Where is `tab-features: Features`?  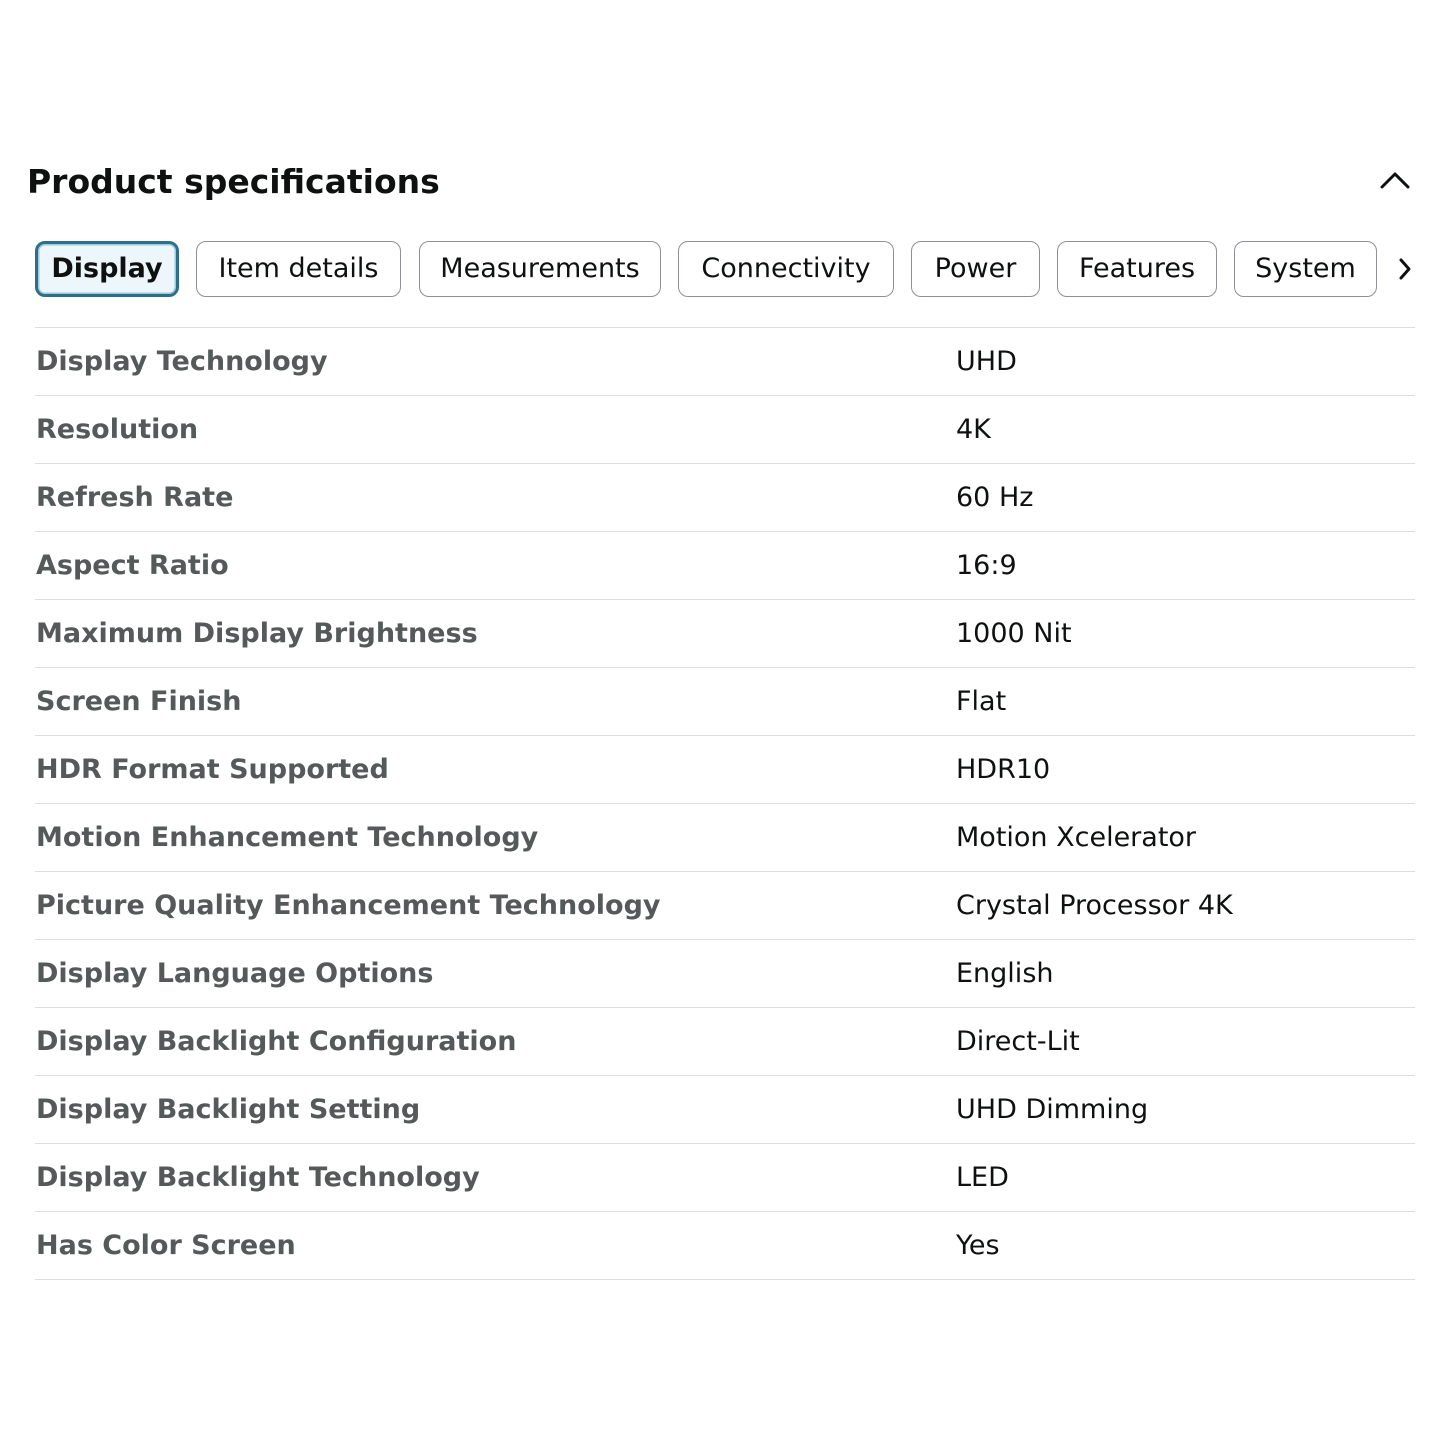 tab-features: Features is located at coordinates (1137, 269).